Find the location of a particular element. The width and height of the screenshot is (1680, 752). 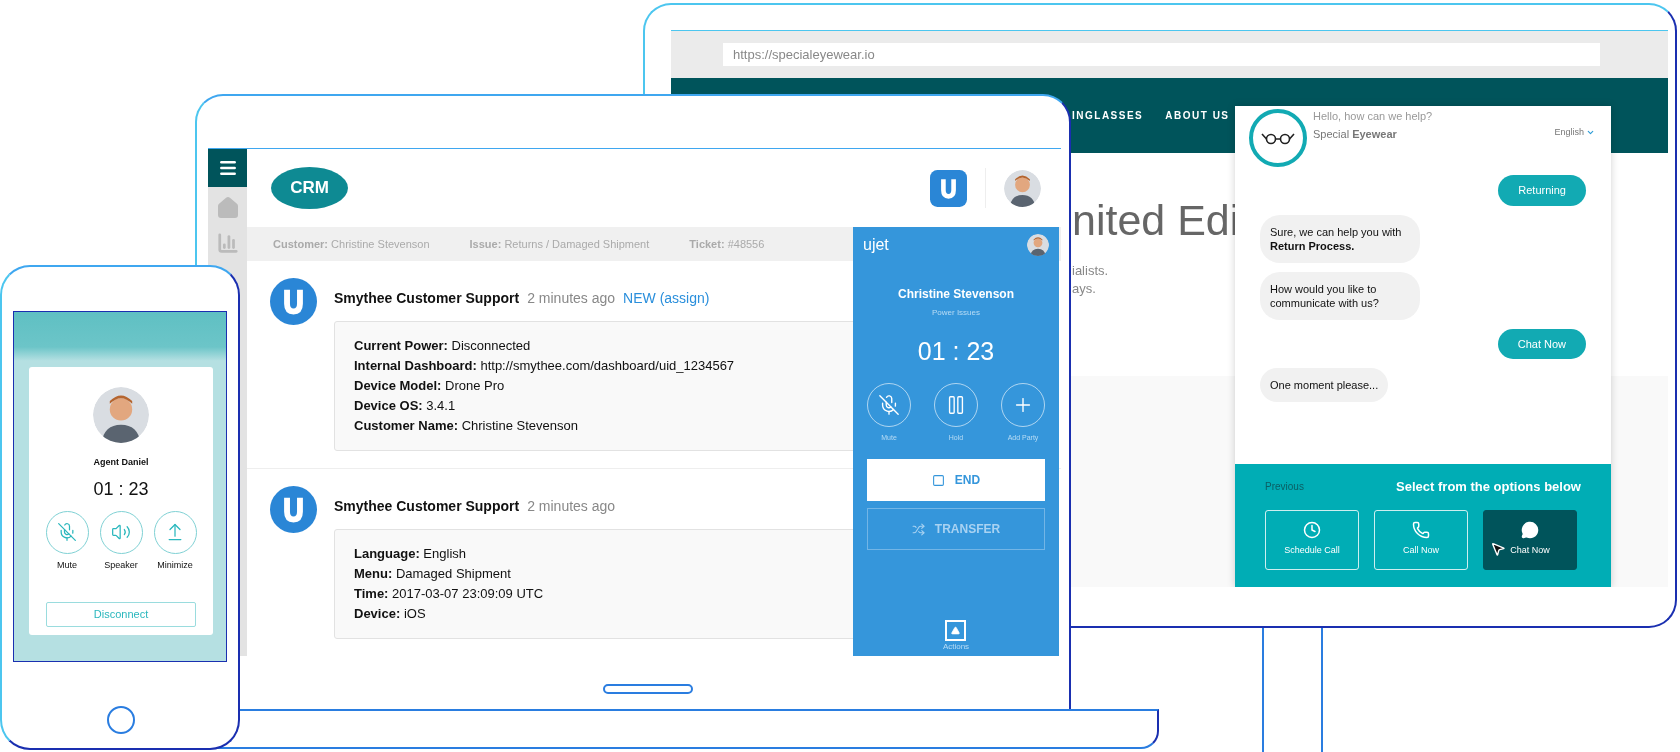

language-select: English is located at coordinates (1574, 133).